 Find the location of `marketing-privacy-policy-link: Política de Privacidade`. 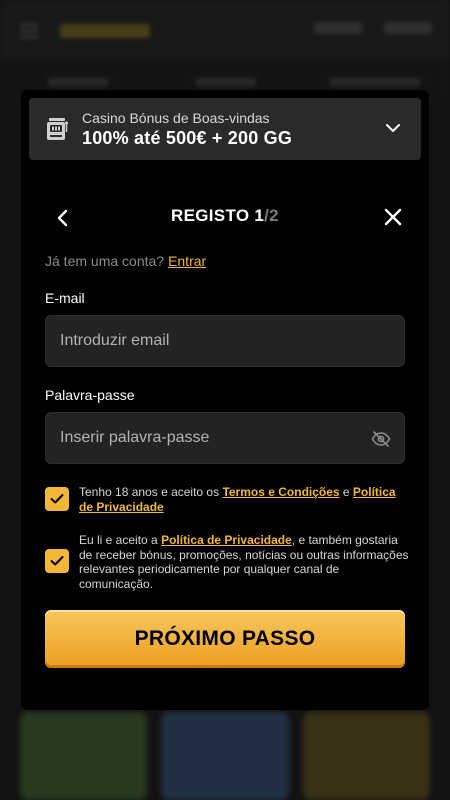

marketing-privacy-policy-link: Política de Privacidade is located at coordinates (226, 540).